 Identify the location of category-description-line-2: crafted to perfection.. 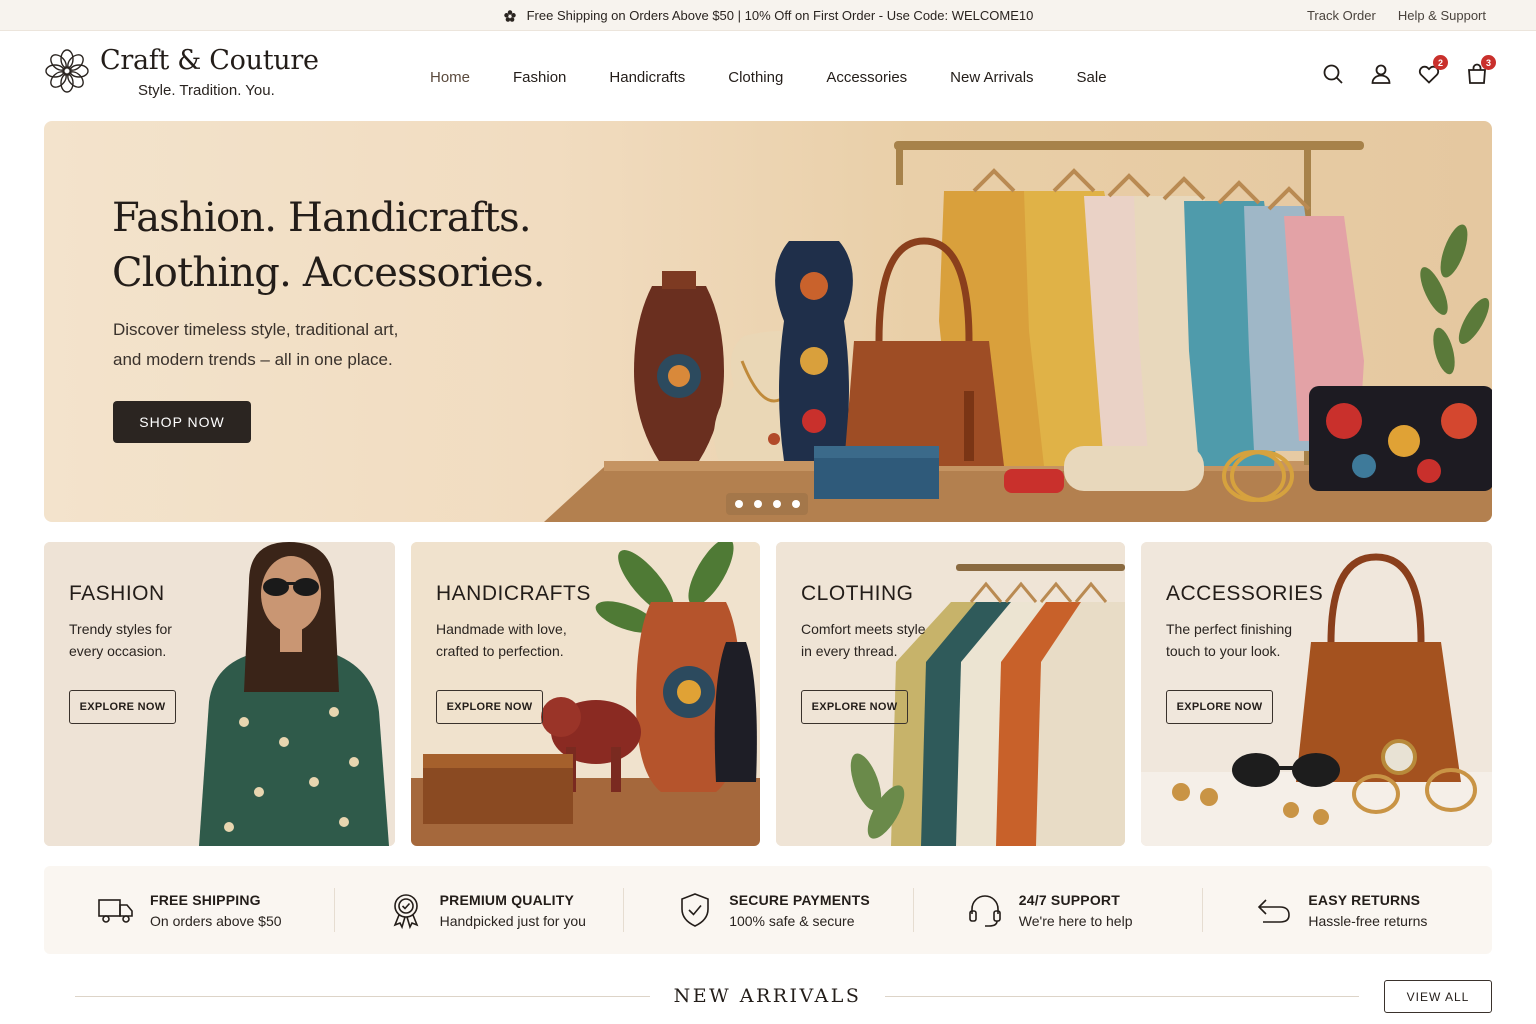
(500, 651).